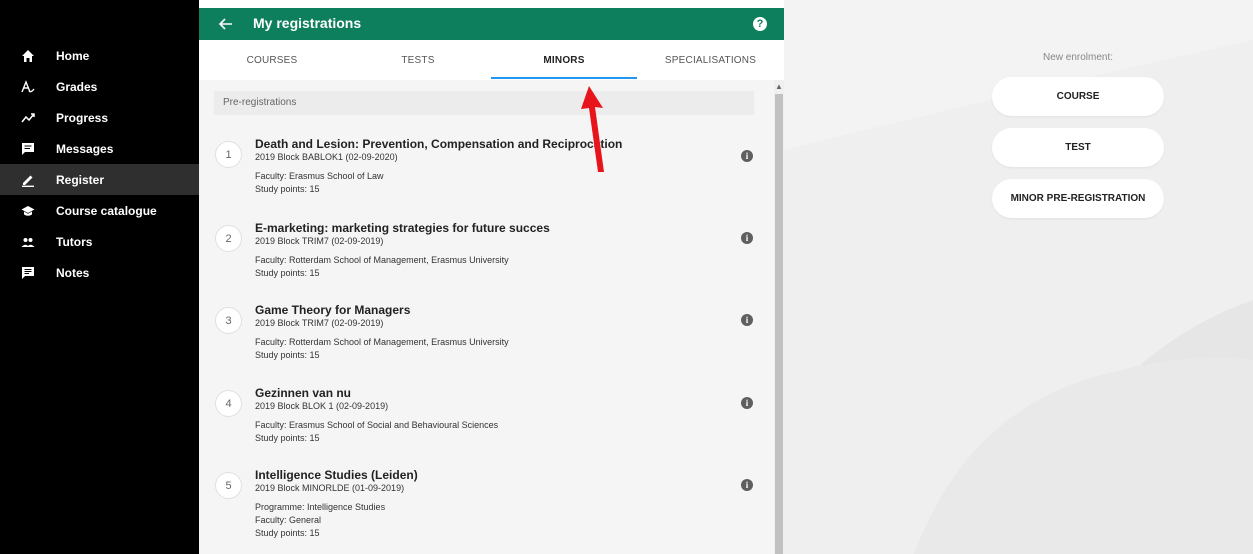 Image resolution: width=1253 pixels, height=554 pixels. What do you see at coordinates (227, 24) in the screenshot?
I see `back-arrow-icon` at bounding box center [227, 24].